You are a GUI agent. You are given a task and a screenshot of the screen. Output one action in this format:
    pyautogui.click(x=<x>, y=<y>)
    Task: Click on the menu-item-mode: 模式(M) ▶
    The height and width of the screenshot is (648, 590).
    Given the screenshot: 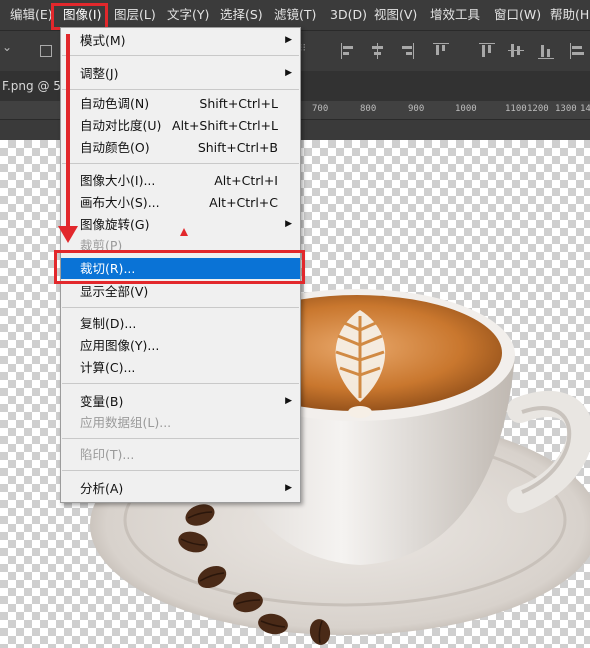 What is the action you would take?
    pyautogui.click(x=180, y=40)
    